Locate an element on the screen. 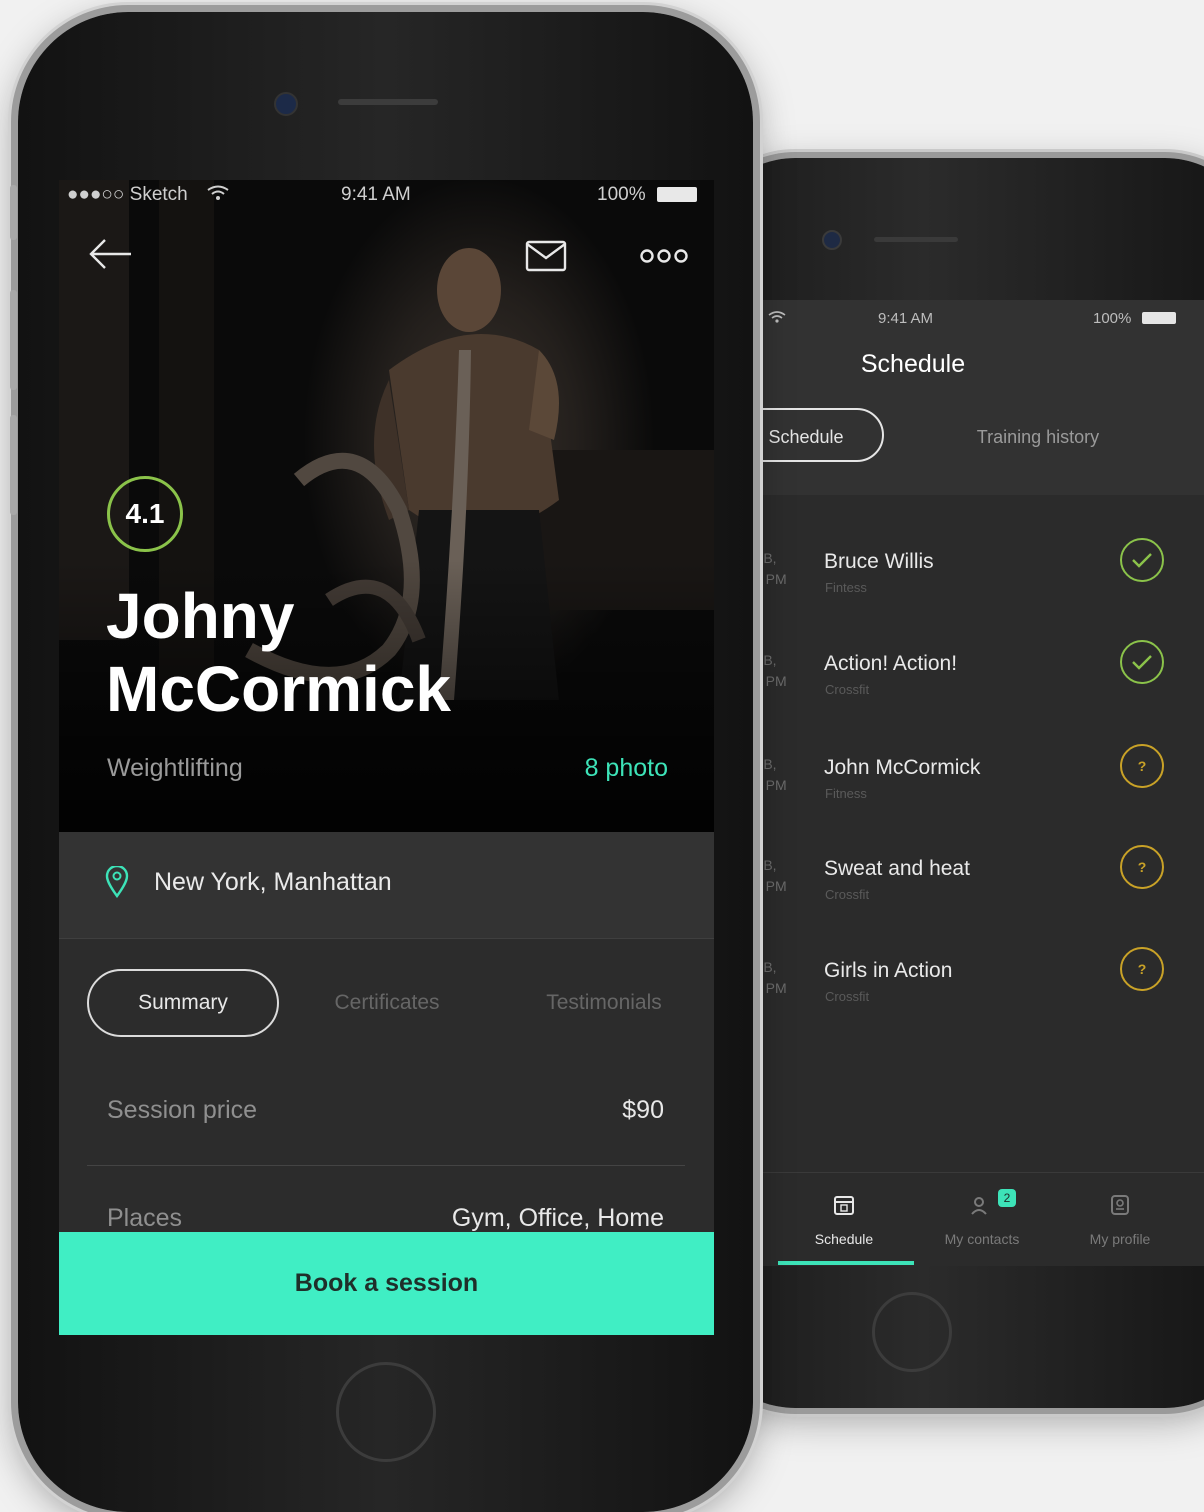  session-price-label: Session price is located at coordinates (182, 1110).